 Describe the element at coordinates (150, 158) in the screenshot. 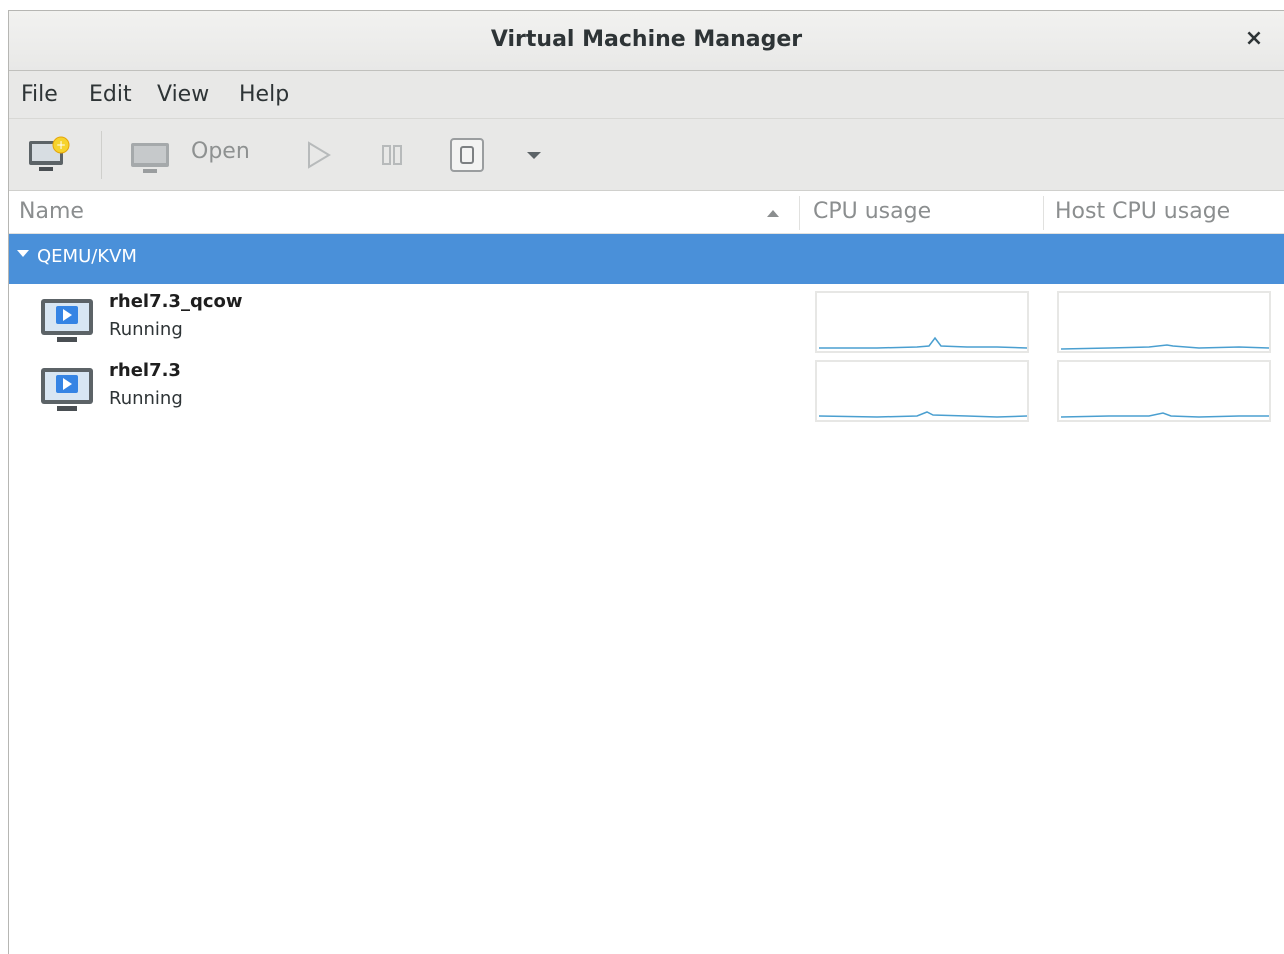

I see `monitor-icon` at that location.